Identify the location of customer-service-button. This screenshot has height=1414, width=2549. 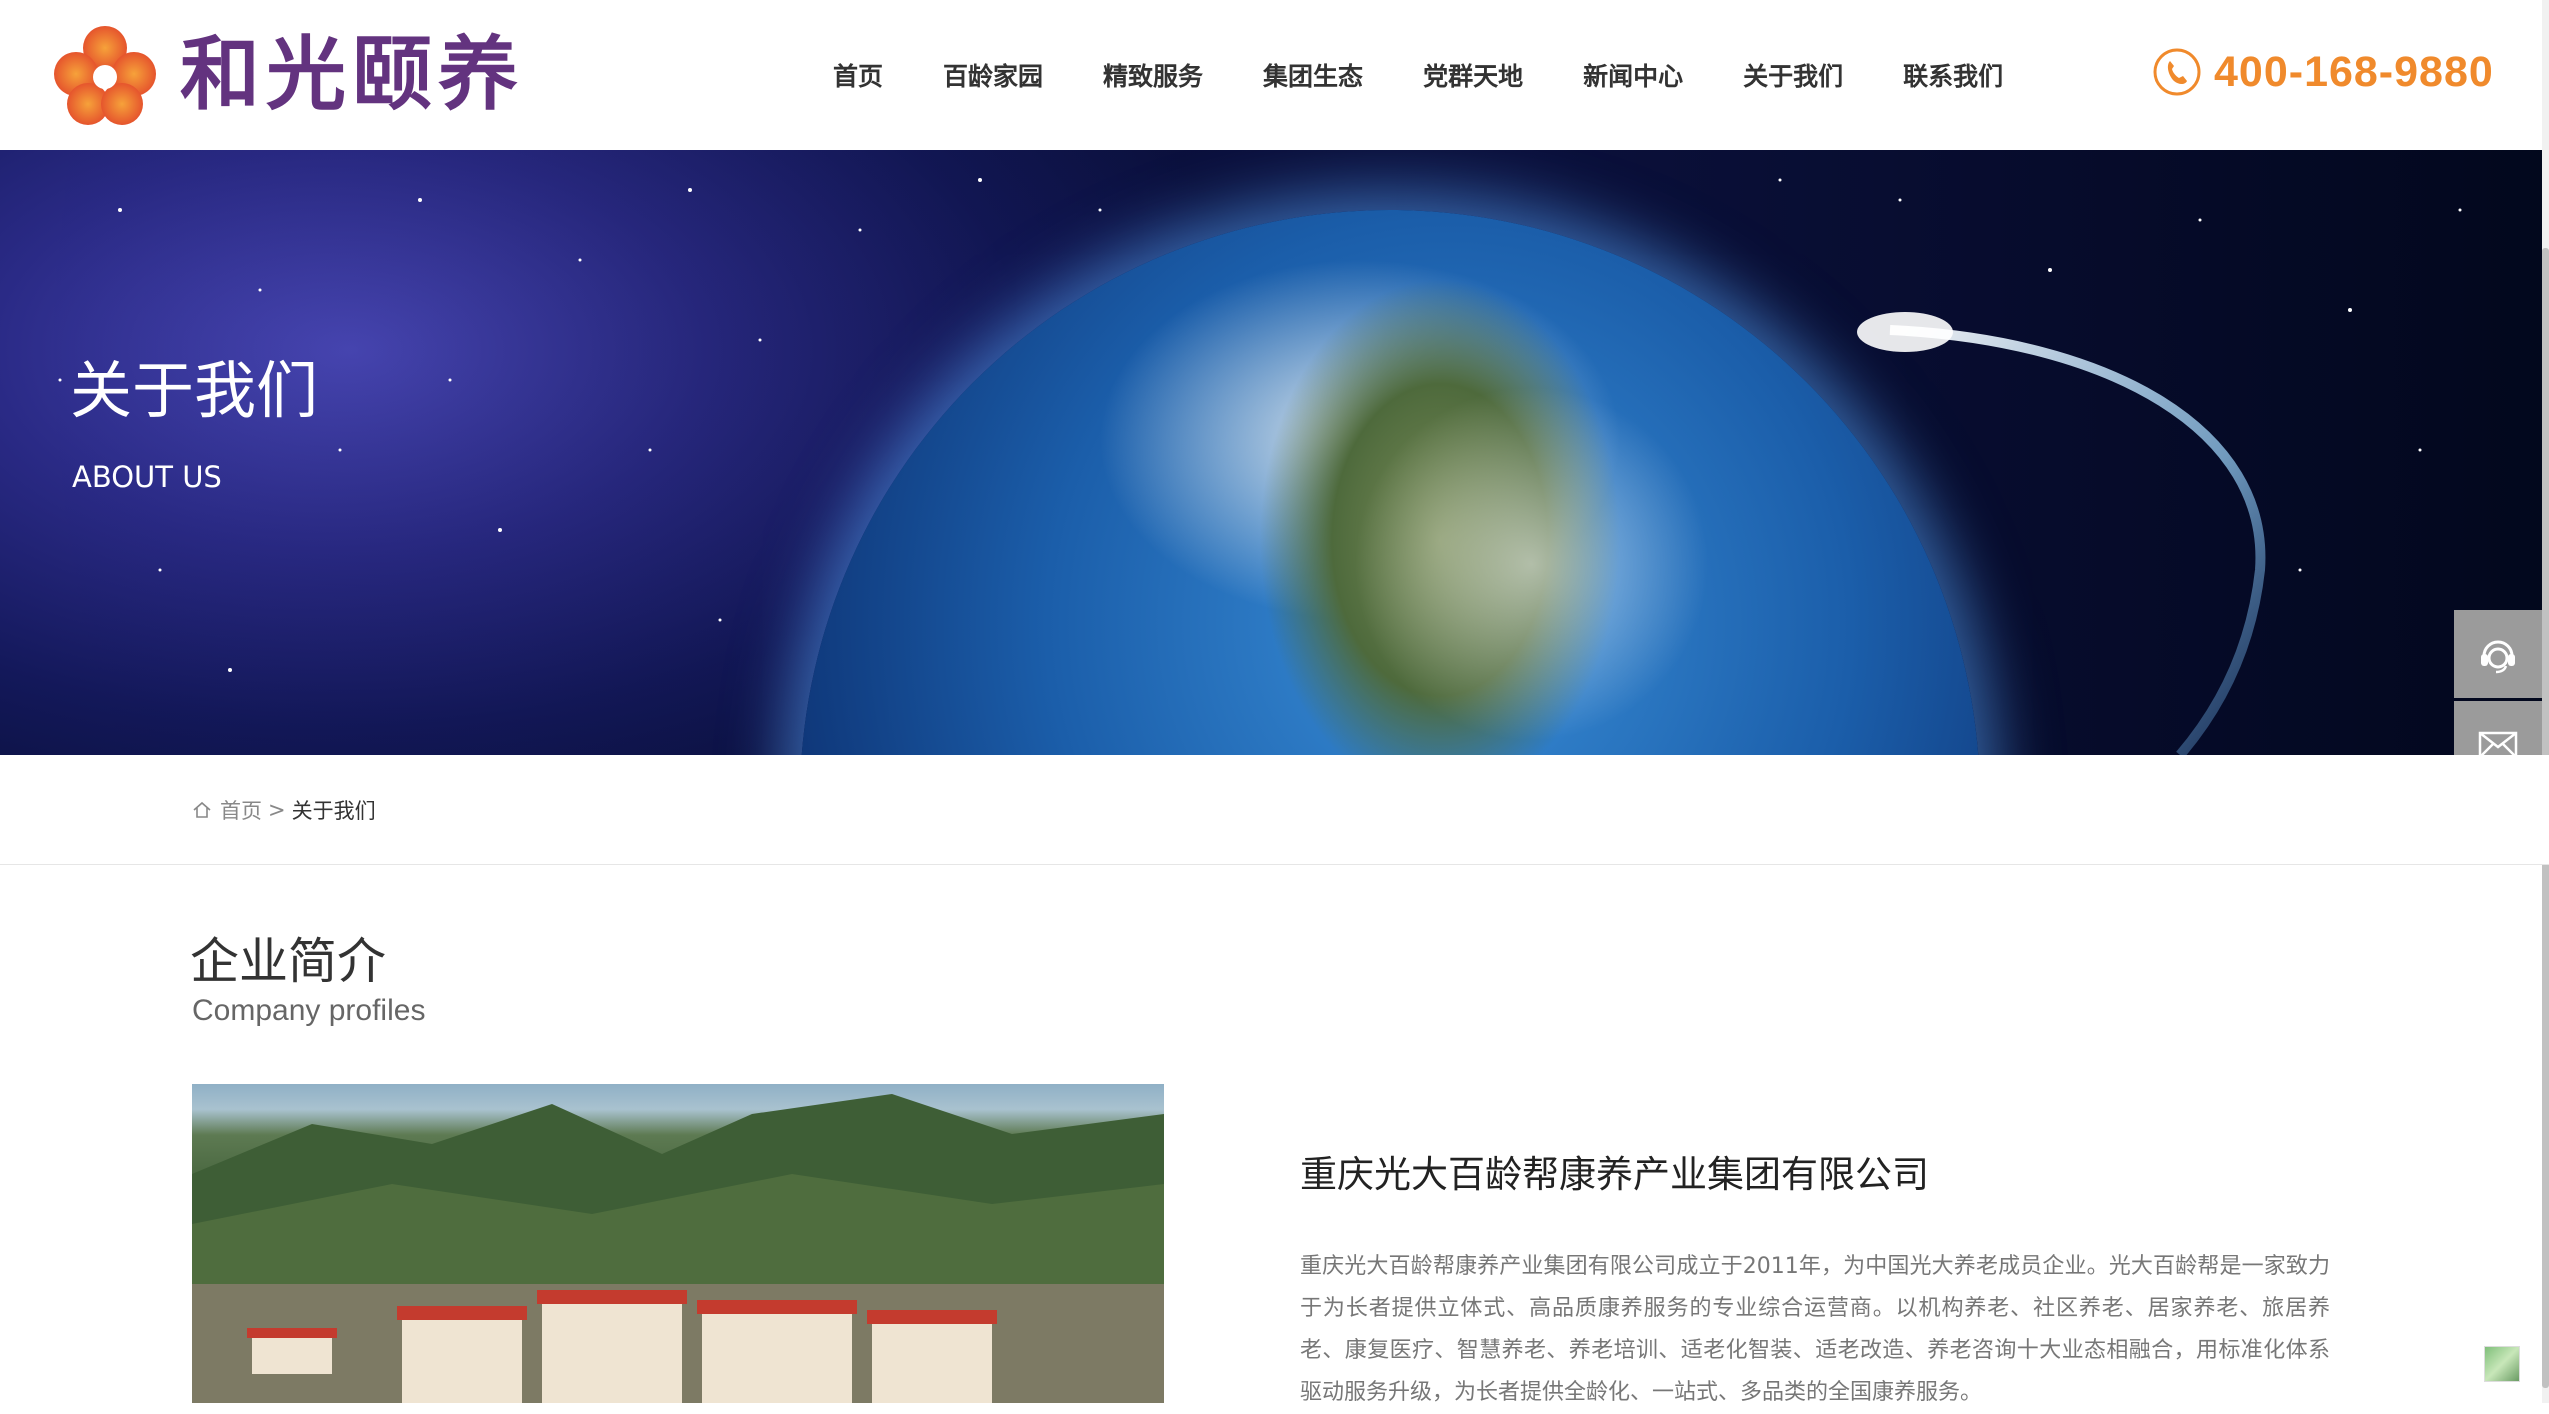
(2498, 654).